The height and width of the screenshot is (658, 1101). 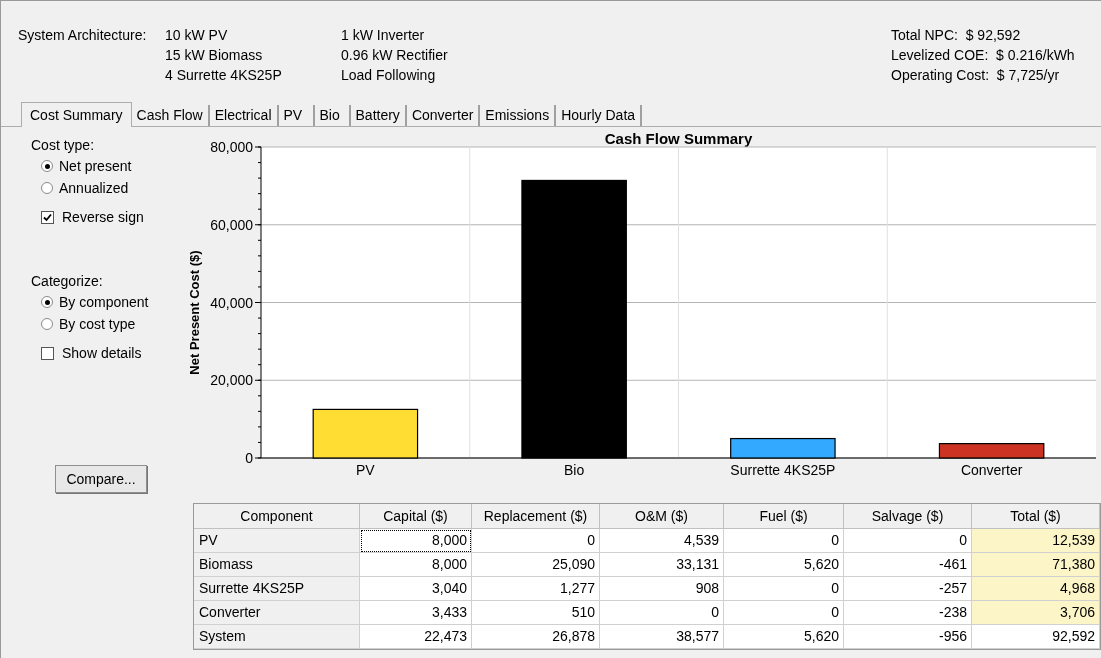 What do you see at coordinates (383, 35) in the screenshot?
I see `architecture-item: 1 kW Inverter` at bounding box center [383, 35].